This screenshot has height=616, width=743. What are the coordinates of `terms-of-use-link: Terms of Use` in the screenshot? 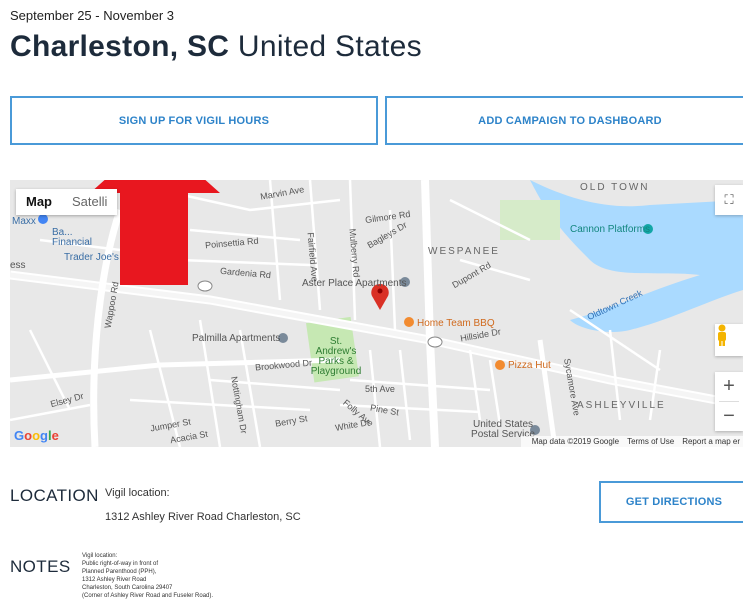 It's located at (650, 441).